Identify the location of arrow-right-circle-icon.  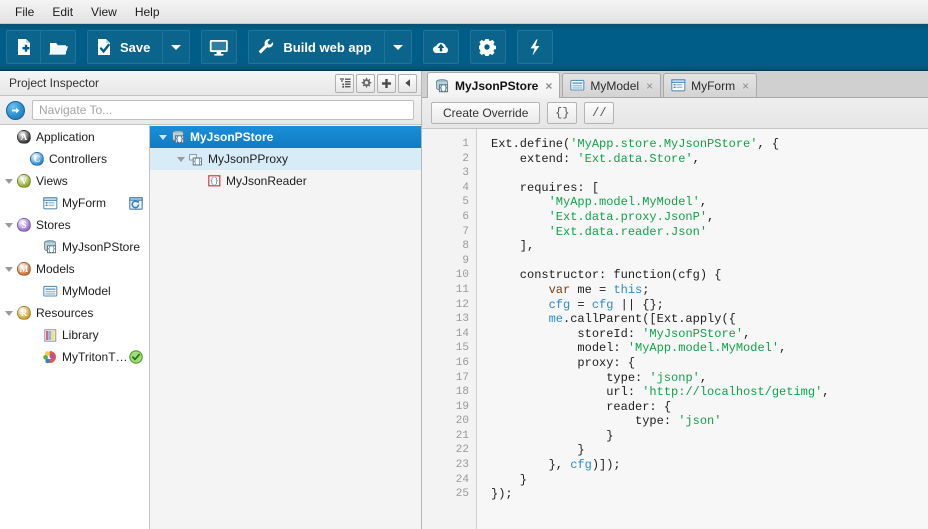
(15, 110).